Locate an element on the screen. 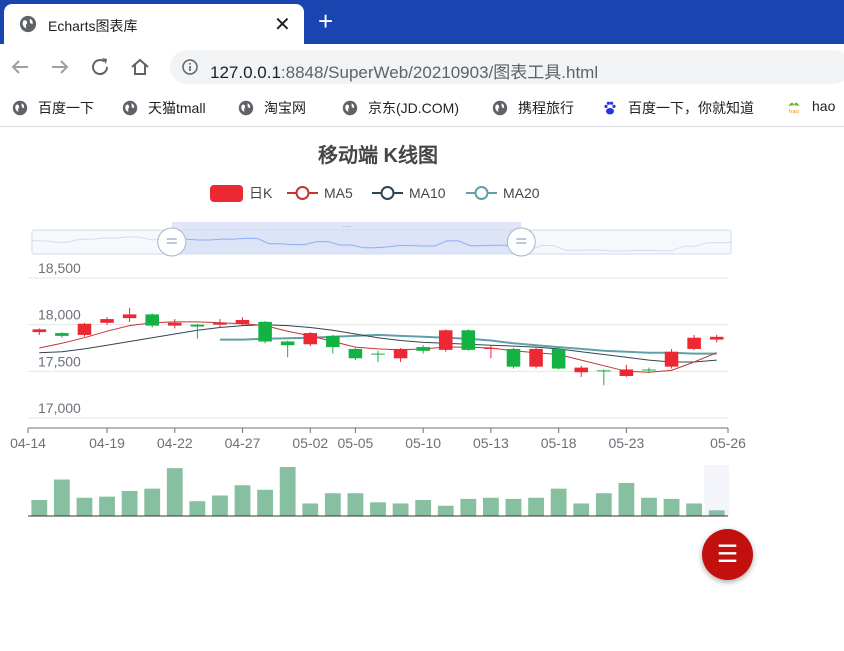 Image resolution: width=844 pixels, height=651 pixels. bookmark-label: 百度一下 is located at coordinates (66, 108).